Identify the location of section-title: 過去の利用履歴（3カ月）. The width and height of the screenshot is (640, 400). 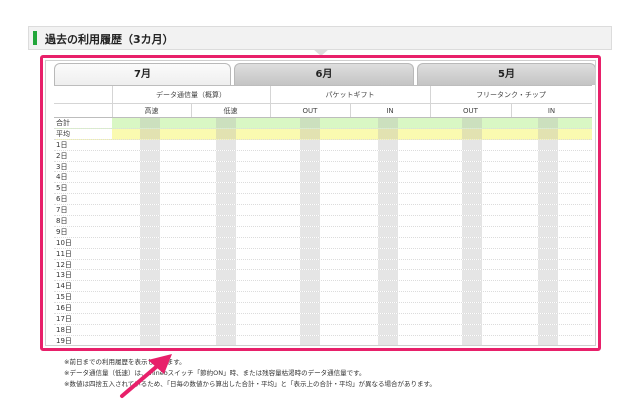
(109, 39).